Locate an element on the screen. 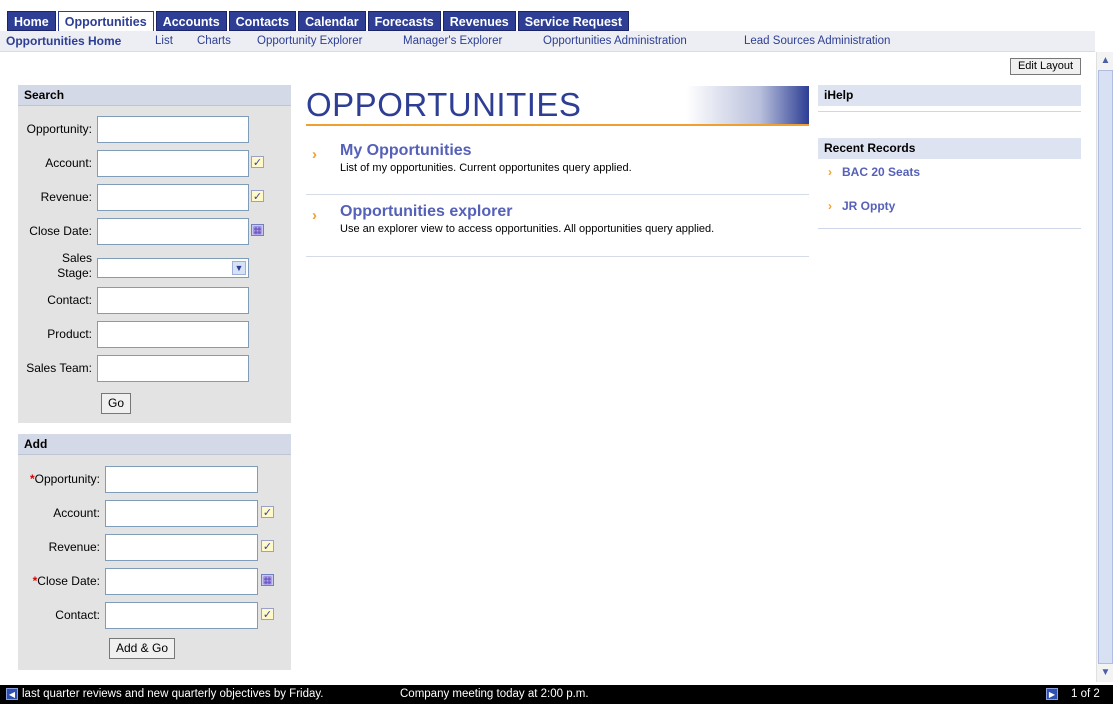 This screenshot has width=1113, height=704. scroll-down-icon: ▼ is located at coordinates (1105, 673).